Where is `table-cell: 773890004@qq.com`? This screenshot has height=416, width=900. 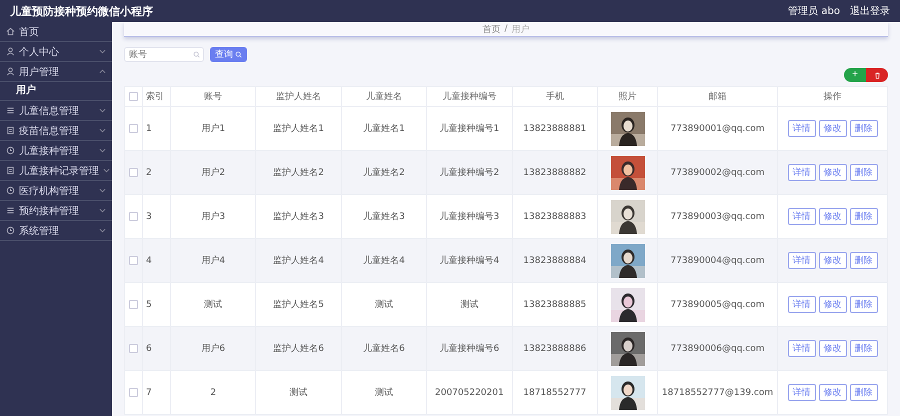
table-cell: 773890004@qq.com is located at coordinates (717, 261).